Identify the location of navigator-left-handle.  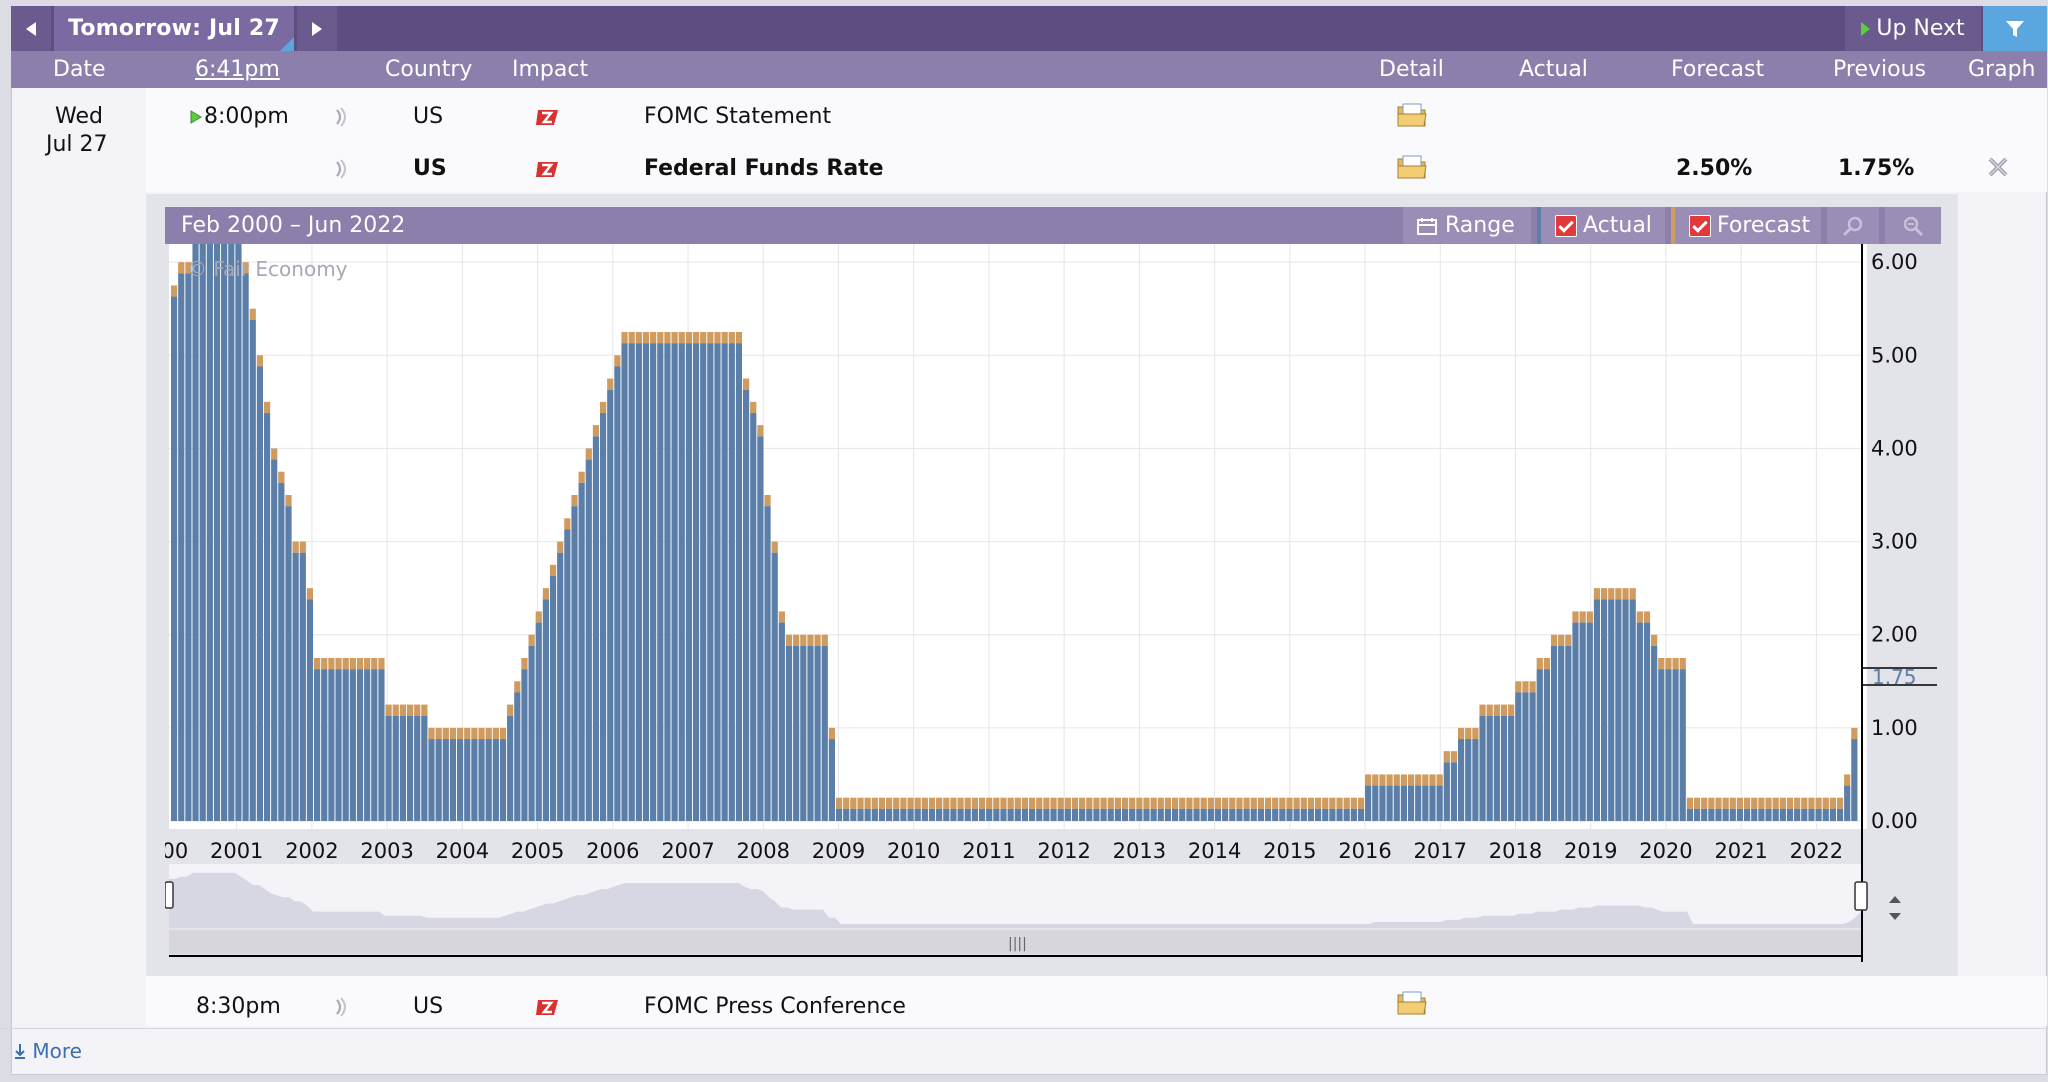
(169, 895).